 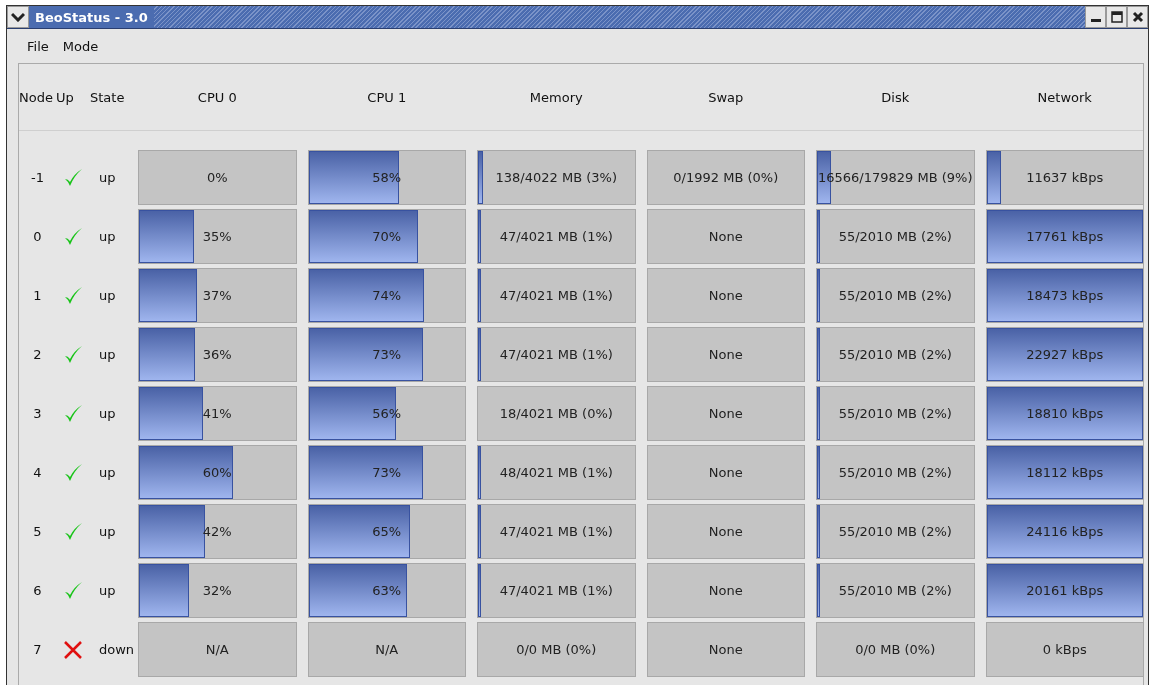 What do you see at coordinates (65, 97) in the screenshot?
I see `column-header: Up` at bounding box center [65, 97].